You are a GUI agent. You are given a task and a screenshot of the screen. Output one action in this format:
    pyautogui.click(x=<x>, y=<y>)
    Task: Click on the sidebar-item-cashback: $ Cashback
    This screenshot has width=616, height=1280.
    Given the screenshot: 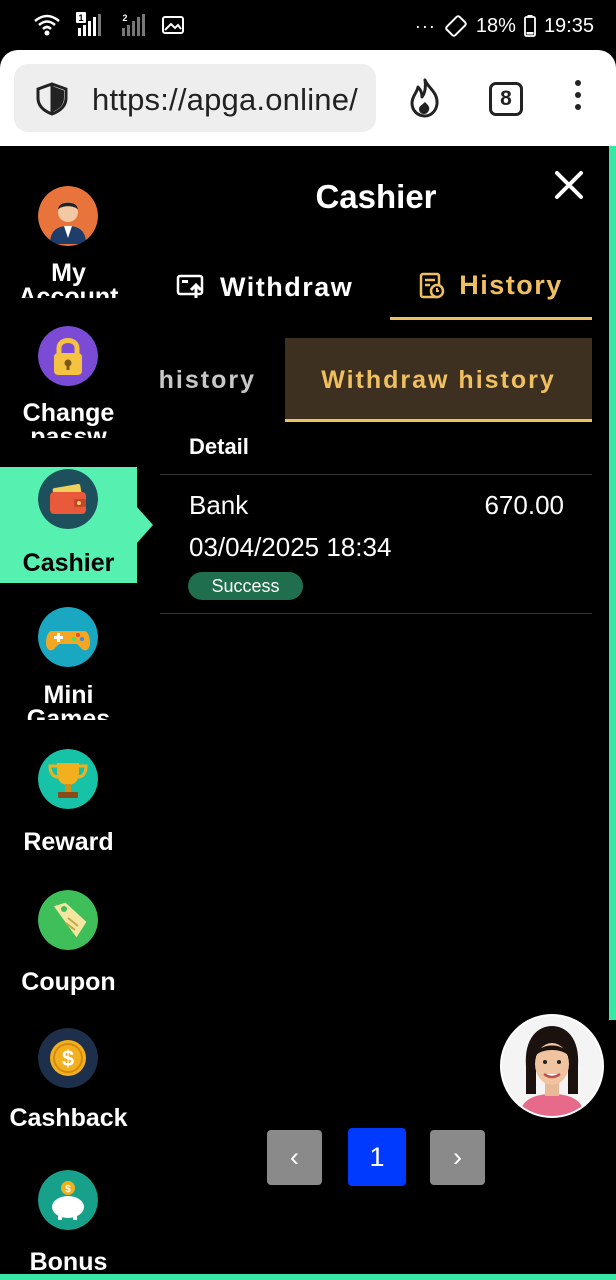 What is the action you would take?
    pyautogui.click(x=68, y=1084)
    